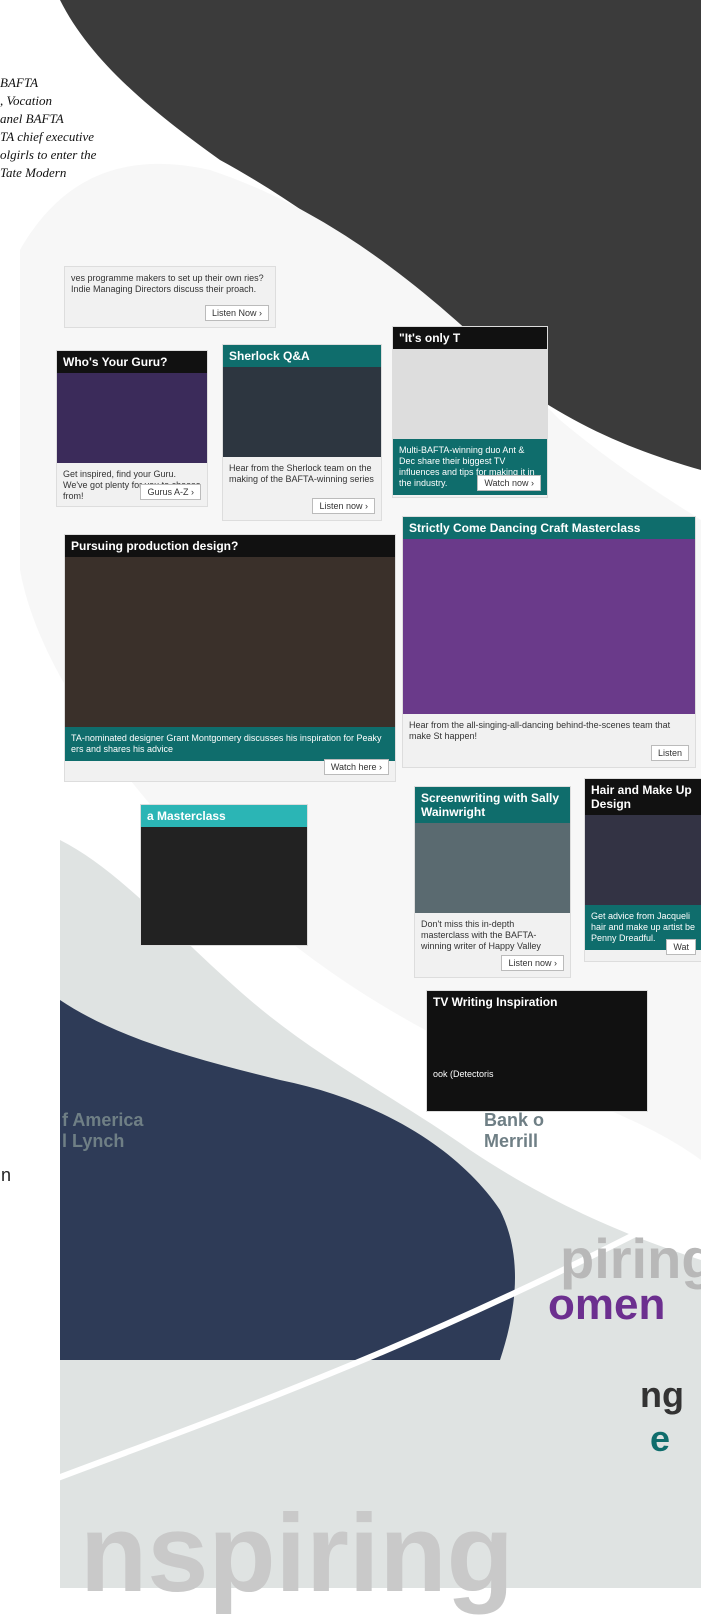  What do you see at coordinates (224, 875) in the screenshot?
I see `card-masterclass: a Masterclass` at bounding box center [224, 875].